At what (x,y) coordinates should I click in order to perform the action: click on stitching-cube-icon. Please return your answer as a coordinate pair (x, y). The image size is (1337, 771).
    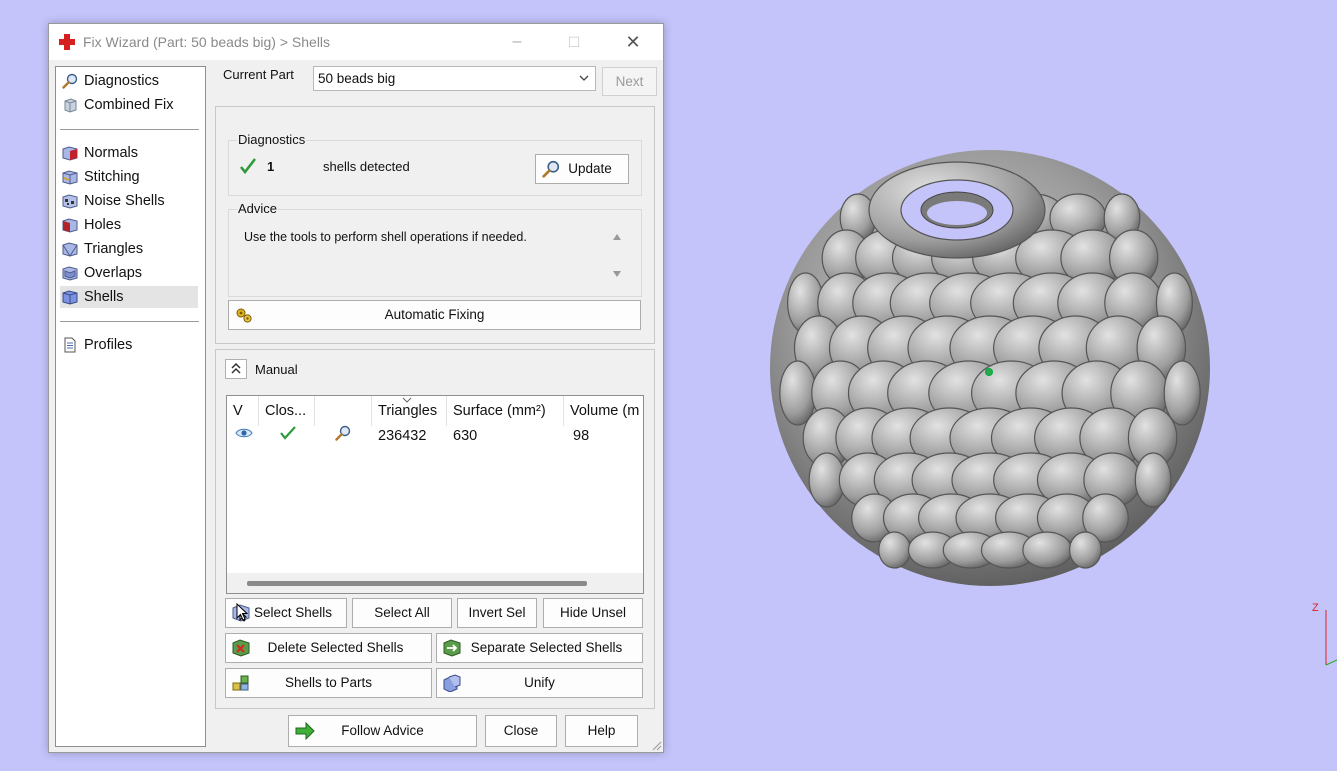
    Looking at the image, I should click on (70, 177).